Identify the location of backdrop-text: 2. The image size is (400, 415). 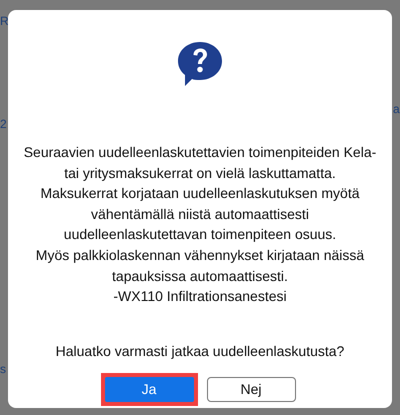
(3, 124).